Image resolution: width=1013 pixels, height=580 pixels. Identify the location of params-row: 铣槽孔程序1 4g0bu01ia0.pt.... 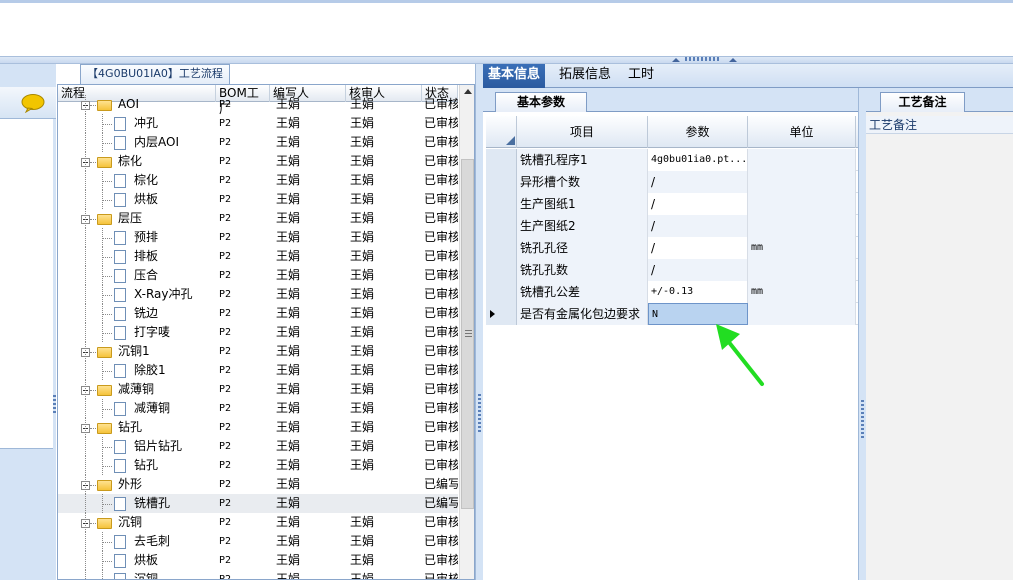
(672, 160).